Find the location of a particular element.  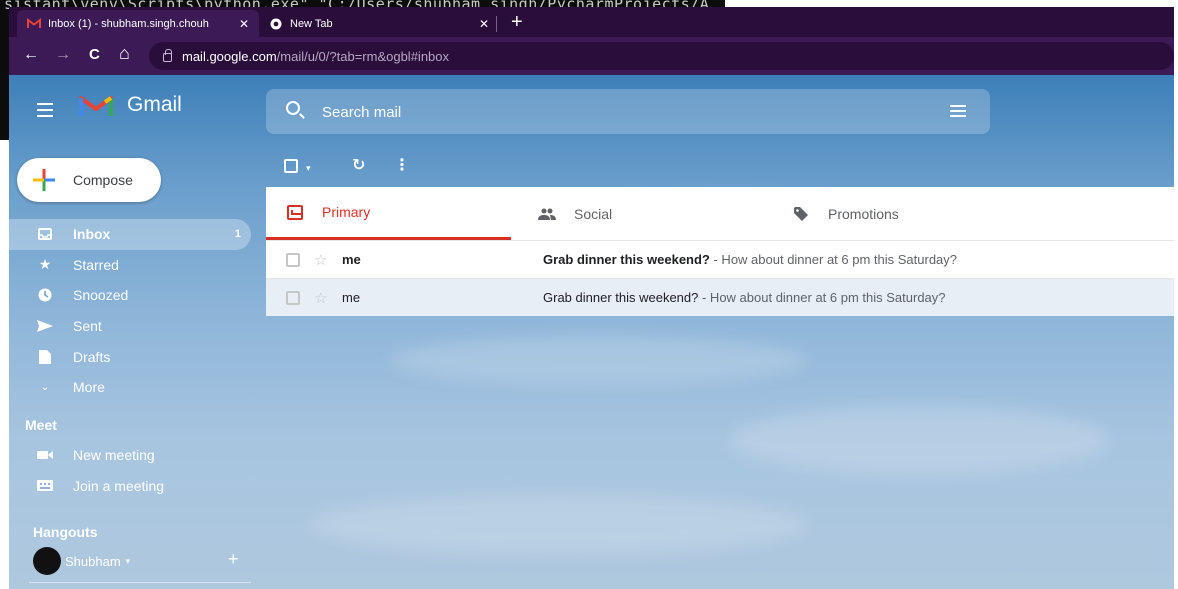

add-hangout-button: + is located at coordinates (233, 559).